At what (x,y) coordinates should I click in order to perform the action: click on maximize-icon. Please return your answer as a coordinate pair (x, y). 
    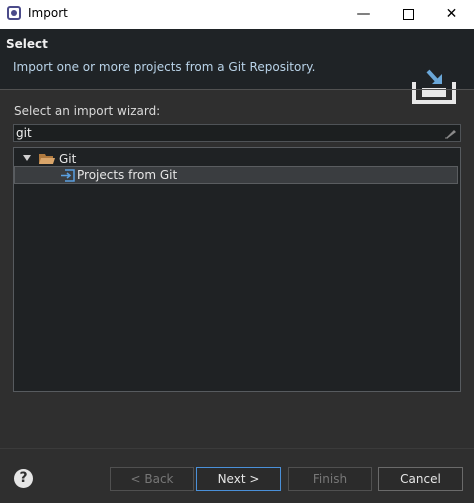
    Looking at the image, I should click on (408, 14).